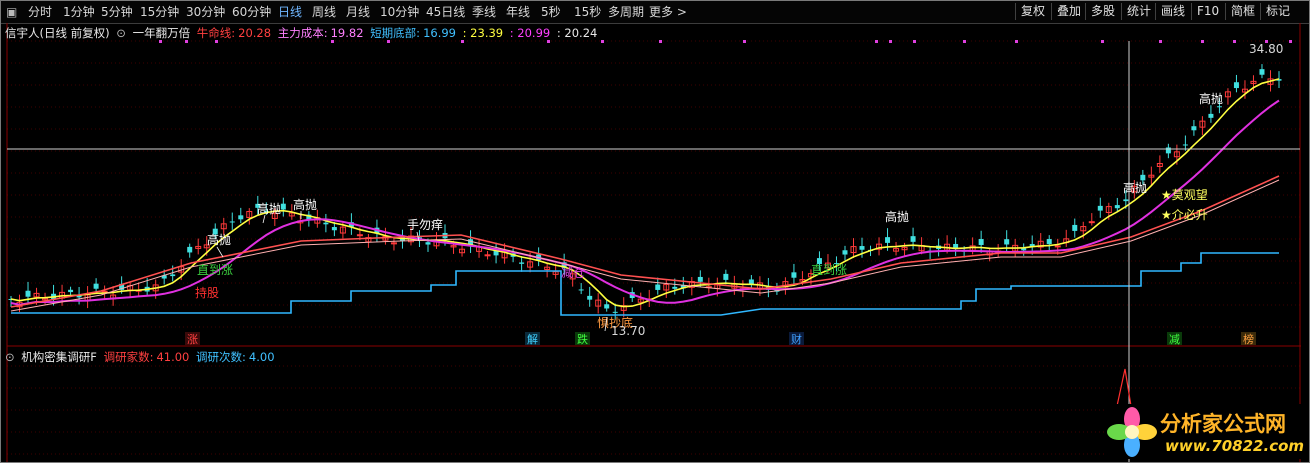 Image resolution: width=1310 pixels, height=463 pixels. Describe the element at coordinates (1248, 339) in the screenshot. I see `badge-label: 榜` at that location.